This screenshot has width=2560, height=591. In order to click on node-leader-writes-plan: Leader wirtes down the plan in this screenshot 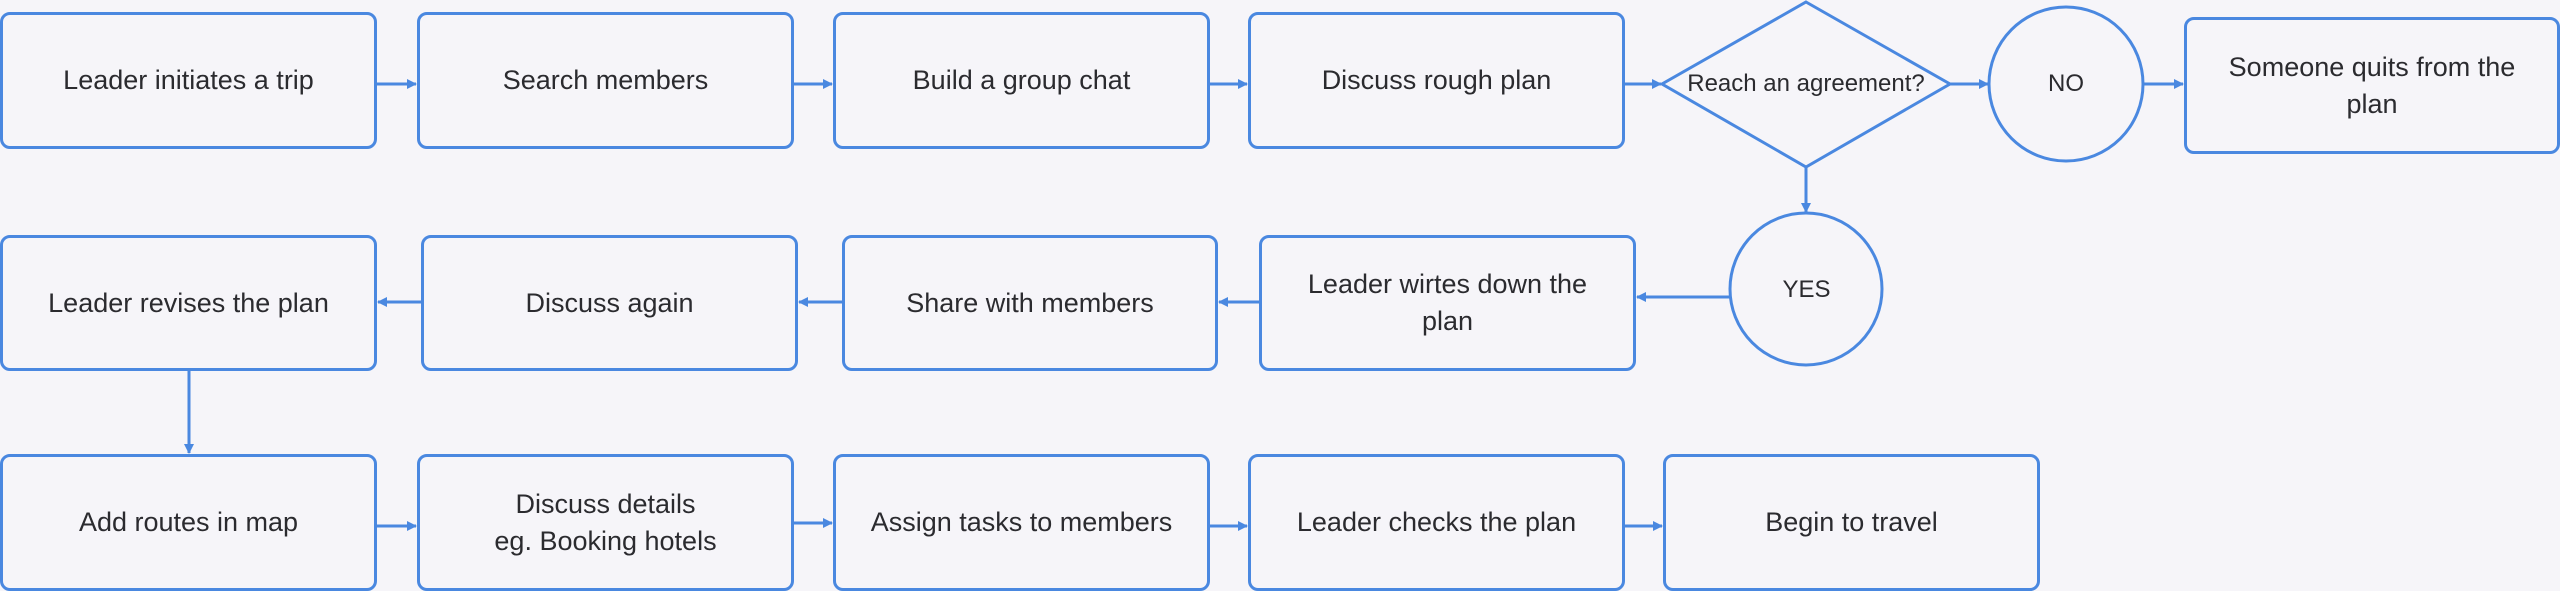, I will do `click(1447, 303)`.